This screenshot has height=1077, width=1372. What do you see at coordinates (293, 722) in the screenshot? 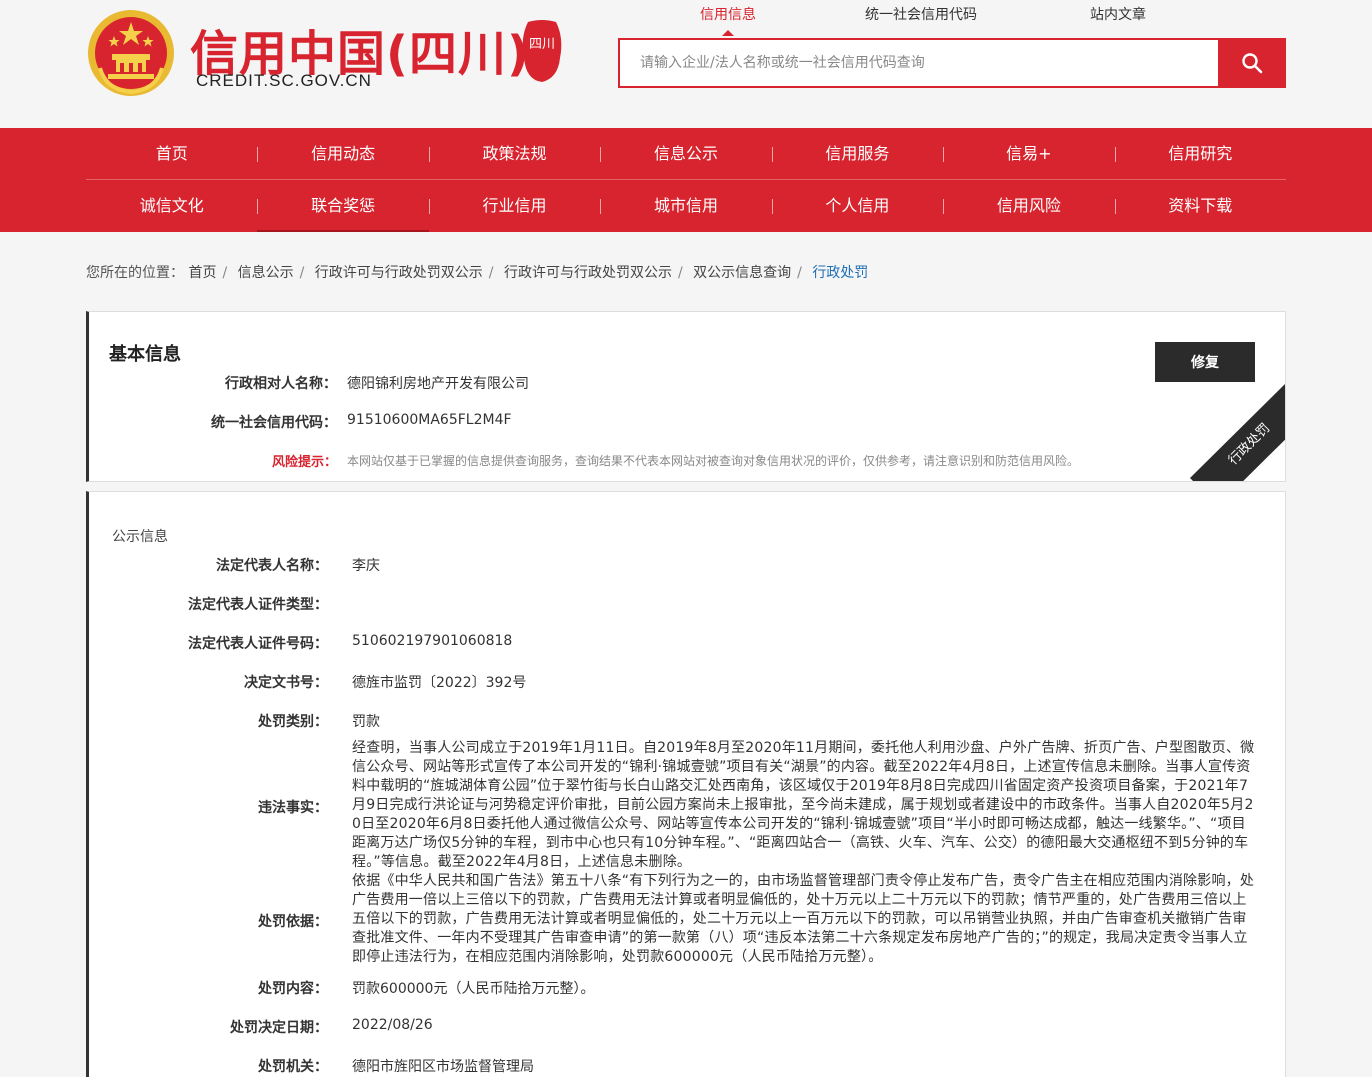
I see `penalty-type-label: 处罚类别：` at bounding box center [293, 722].